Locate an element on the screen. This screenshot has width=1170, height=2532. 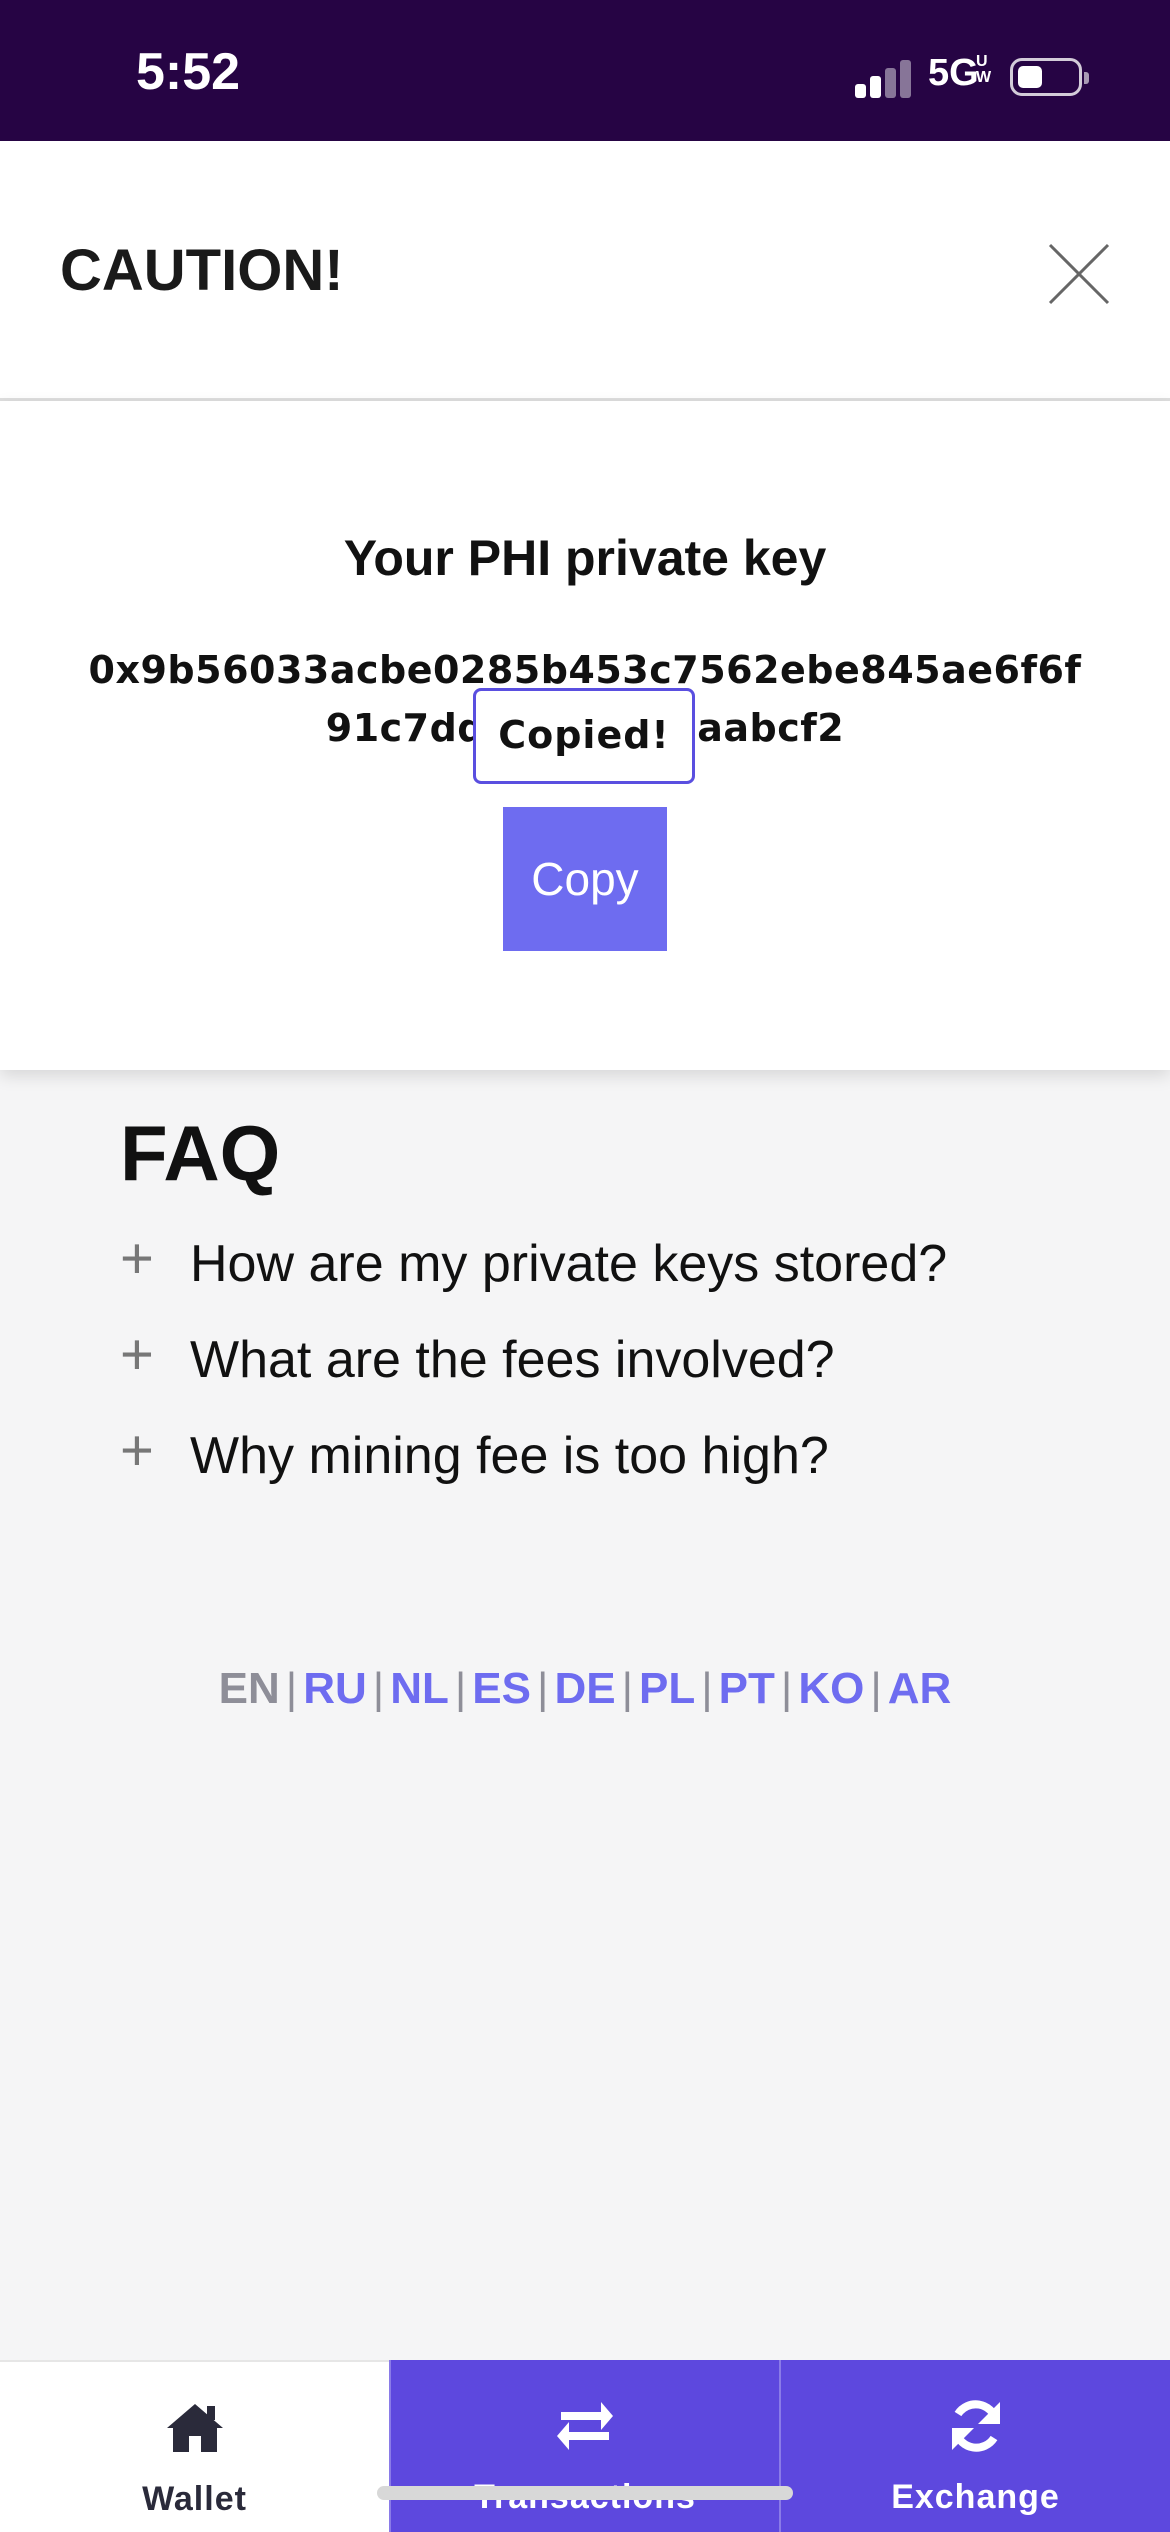
close-x-icon is located at coordinates (1079, 274).